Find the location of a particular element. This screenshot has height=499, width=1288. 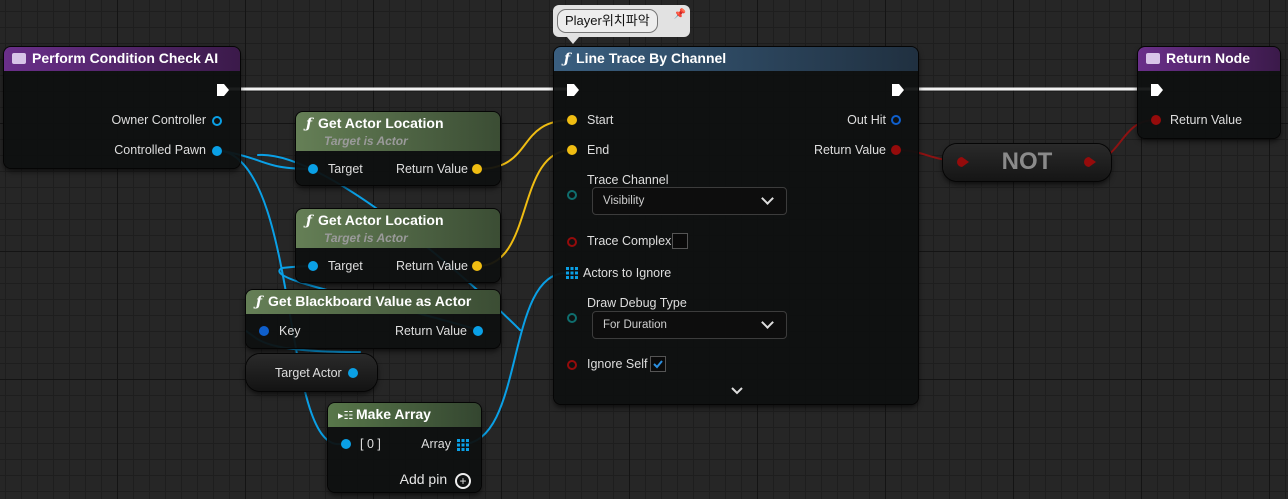

make-array-node: ▸☷ Make Array [ 0 ] Array Add pin + is located at coordinates (404, 447).